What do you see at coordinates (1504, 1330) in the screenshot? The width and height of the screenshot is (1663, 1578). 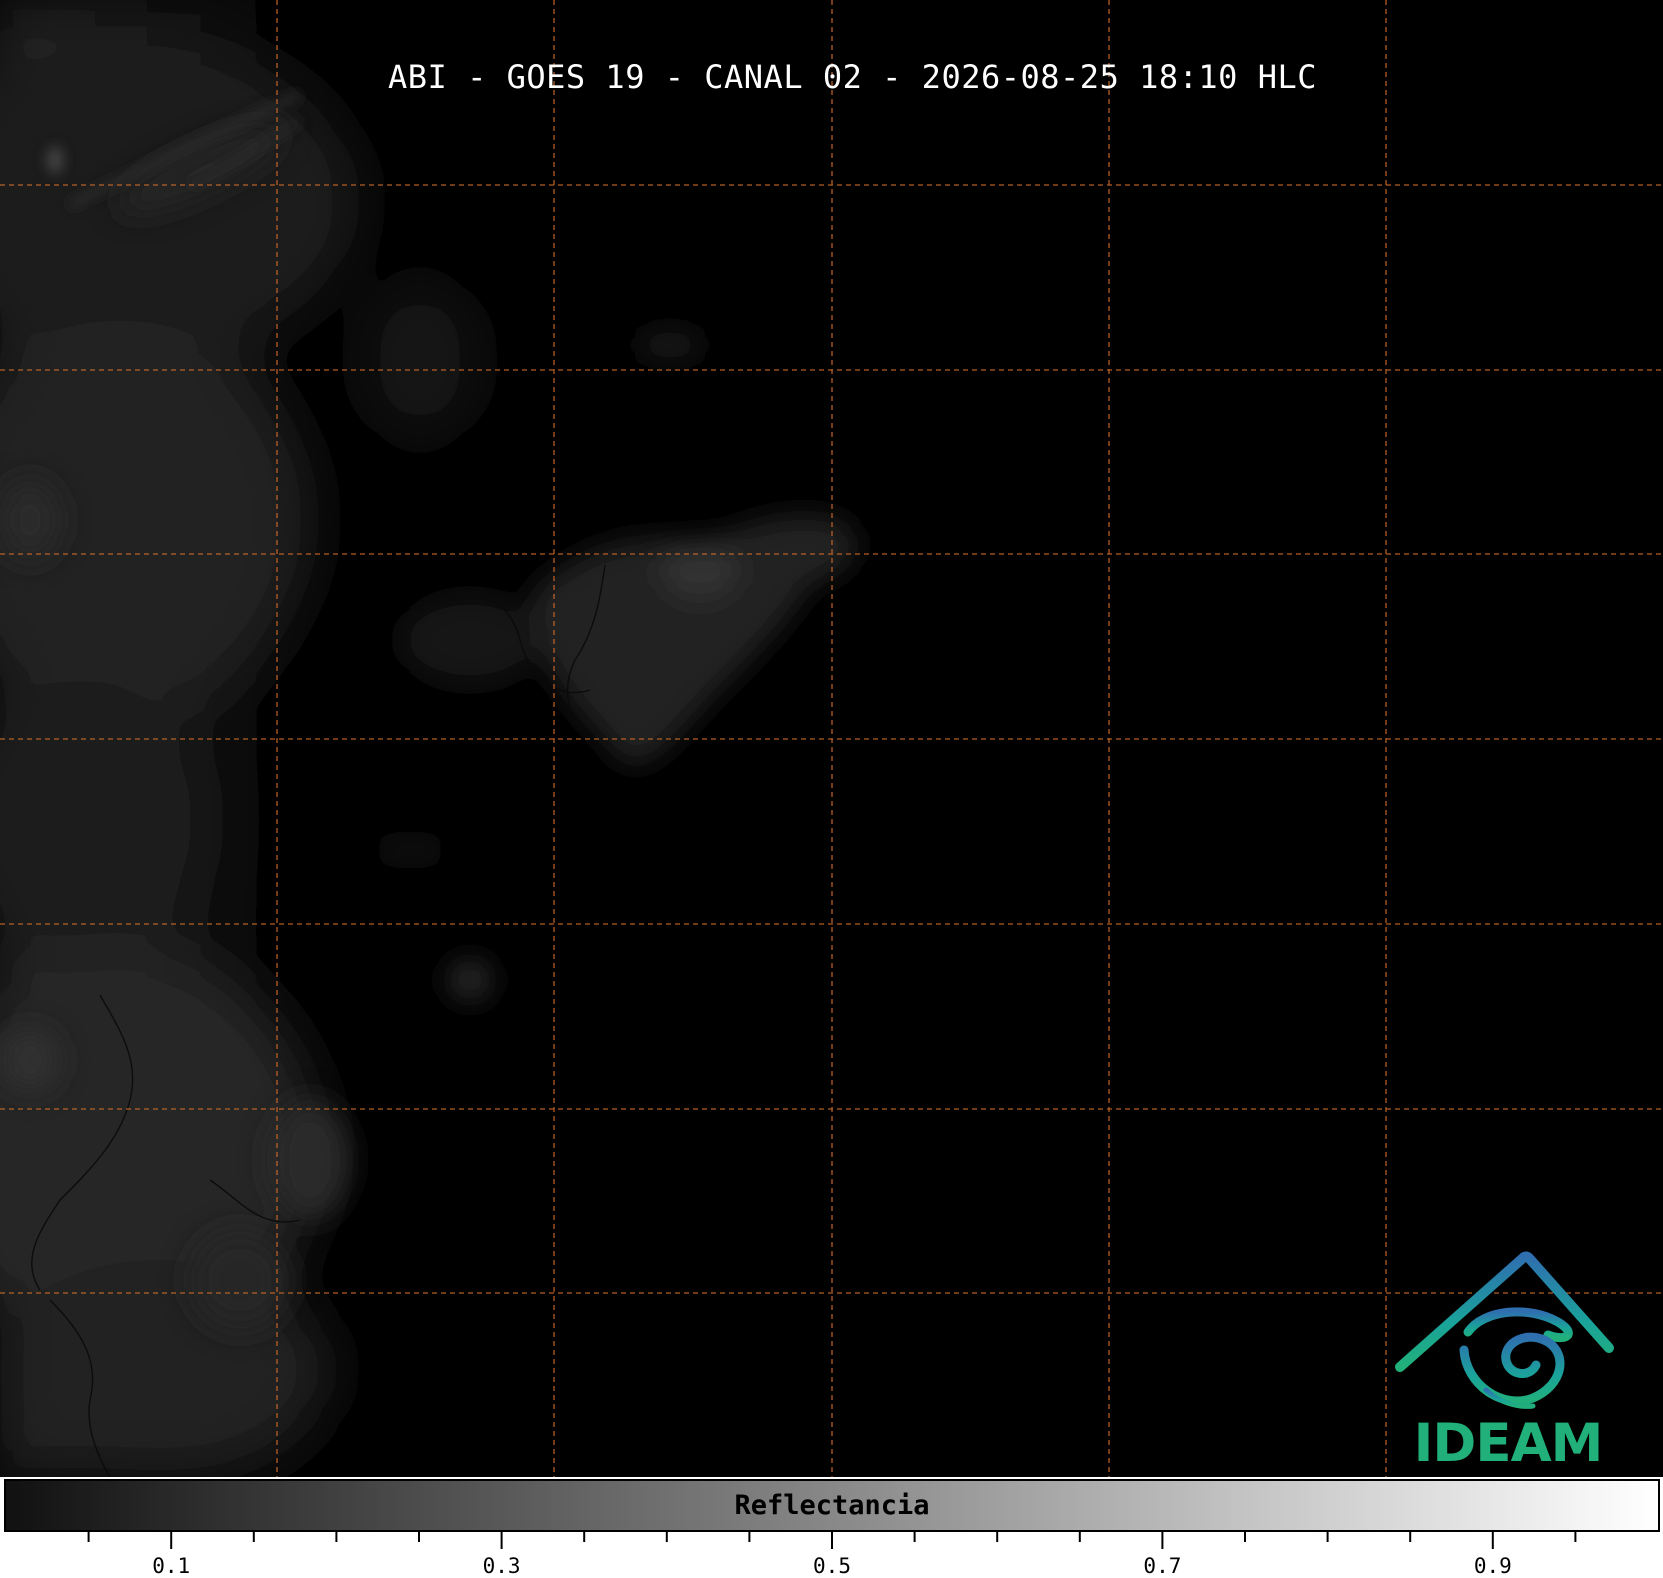 I see `ideam-logo-icon` at bounding box center [1504, 1330].